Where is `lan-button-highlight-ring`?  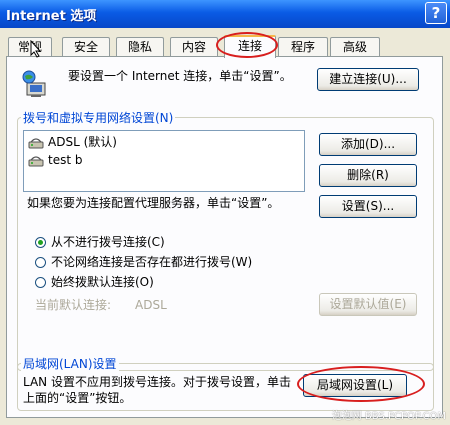
lan-button-highlight-ring is located at coordinates (361, 384).